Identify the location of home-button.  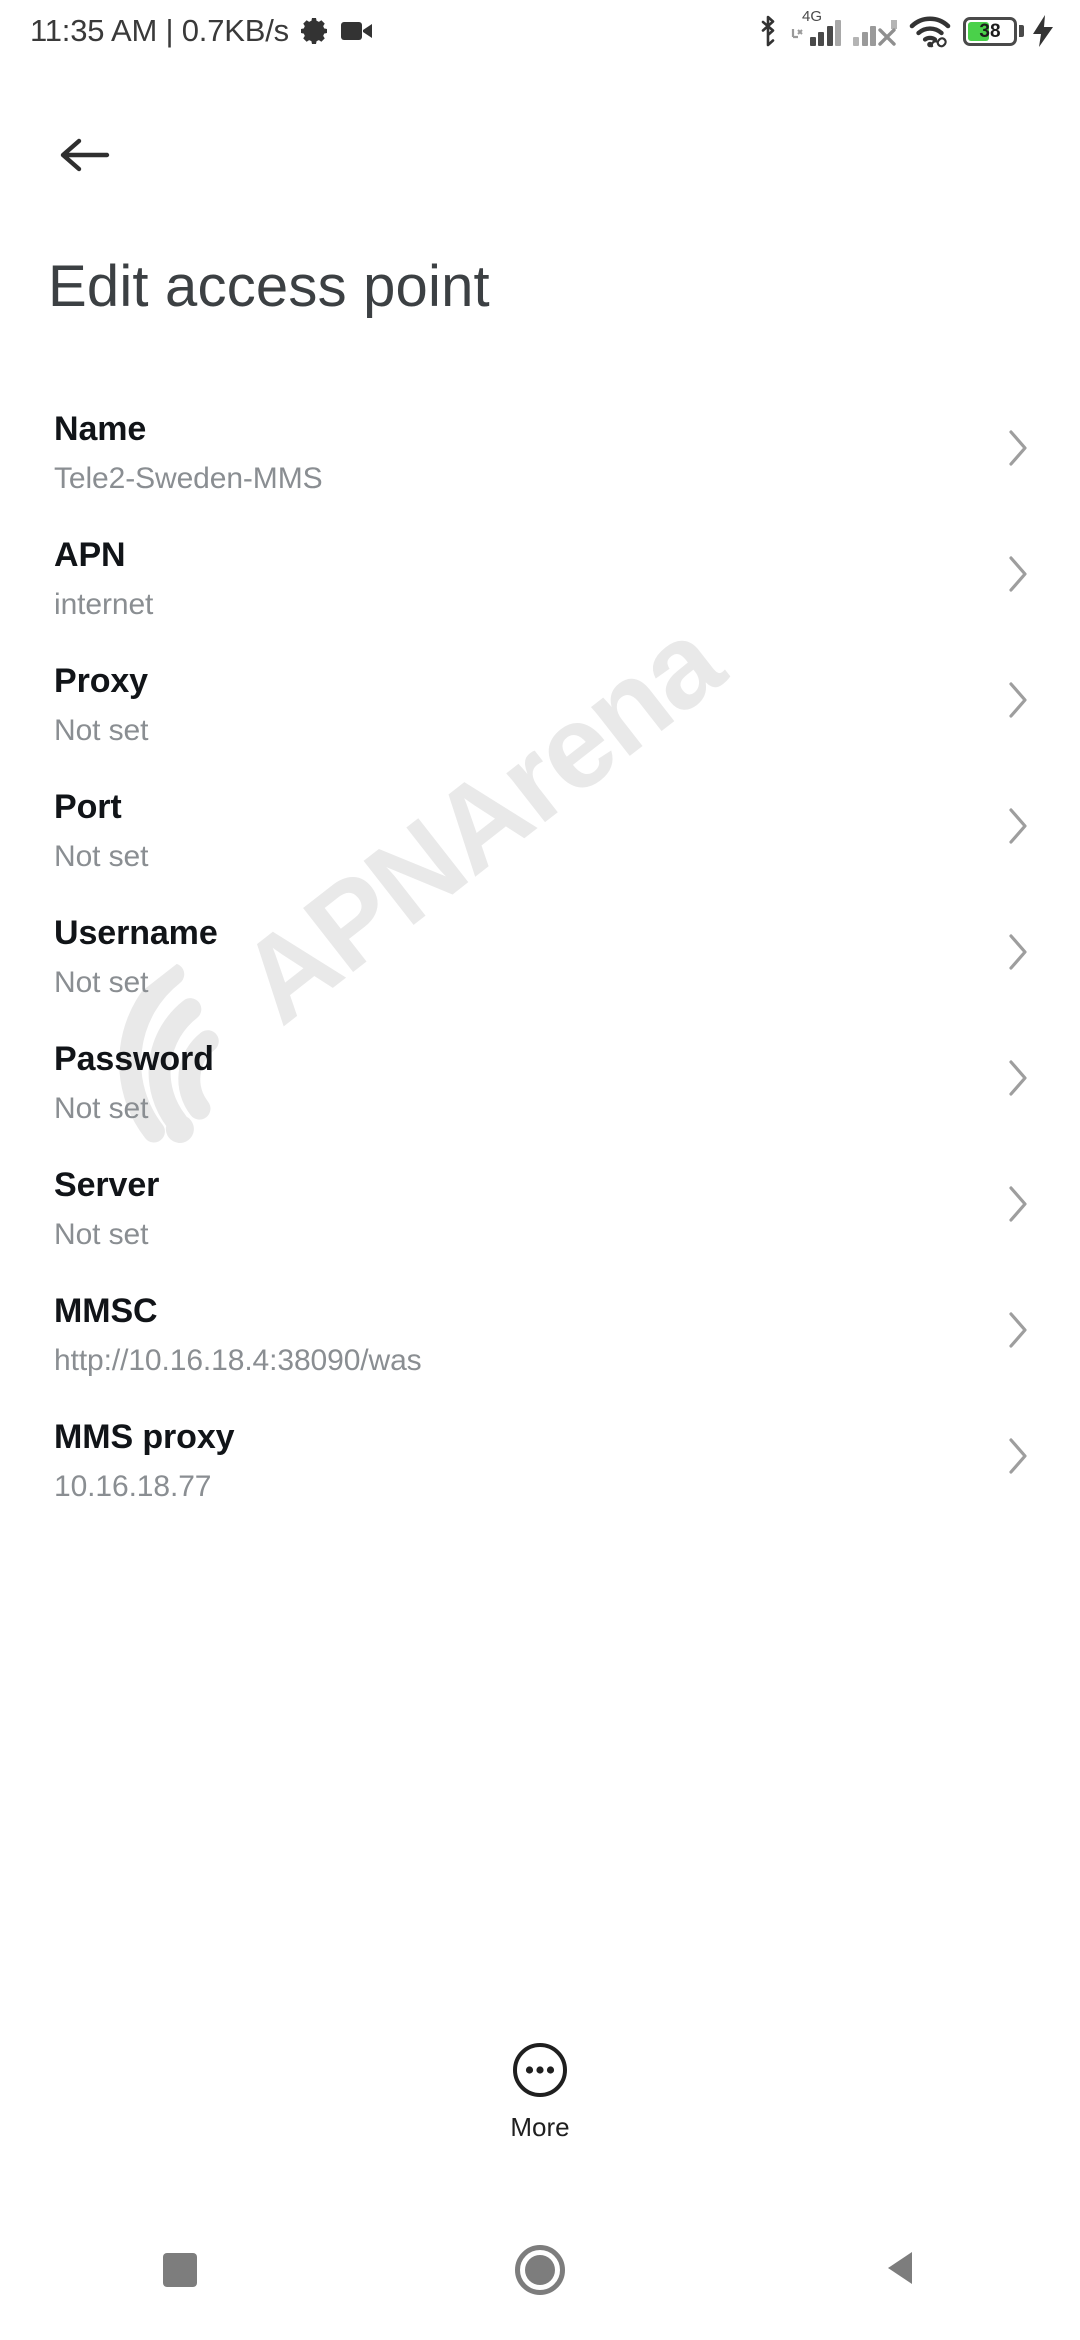
(540, 2270).